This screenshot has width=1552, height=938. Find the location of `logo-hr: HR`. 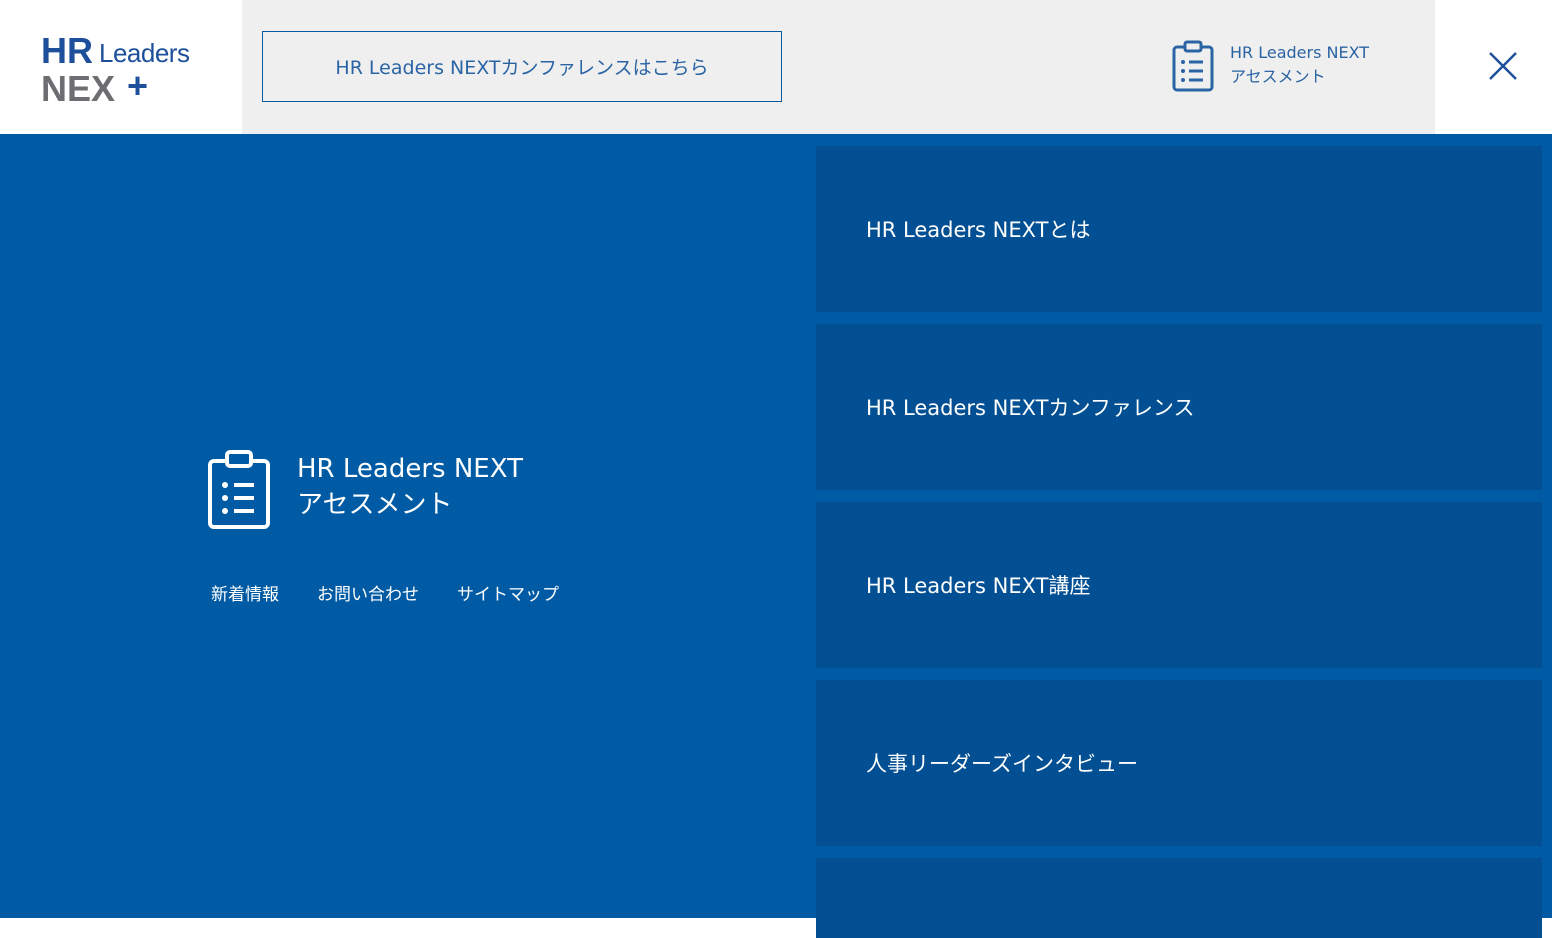

logo-hr: HR is located at coordinates (67, 50).